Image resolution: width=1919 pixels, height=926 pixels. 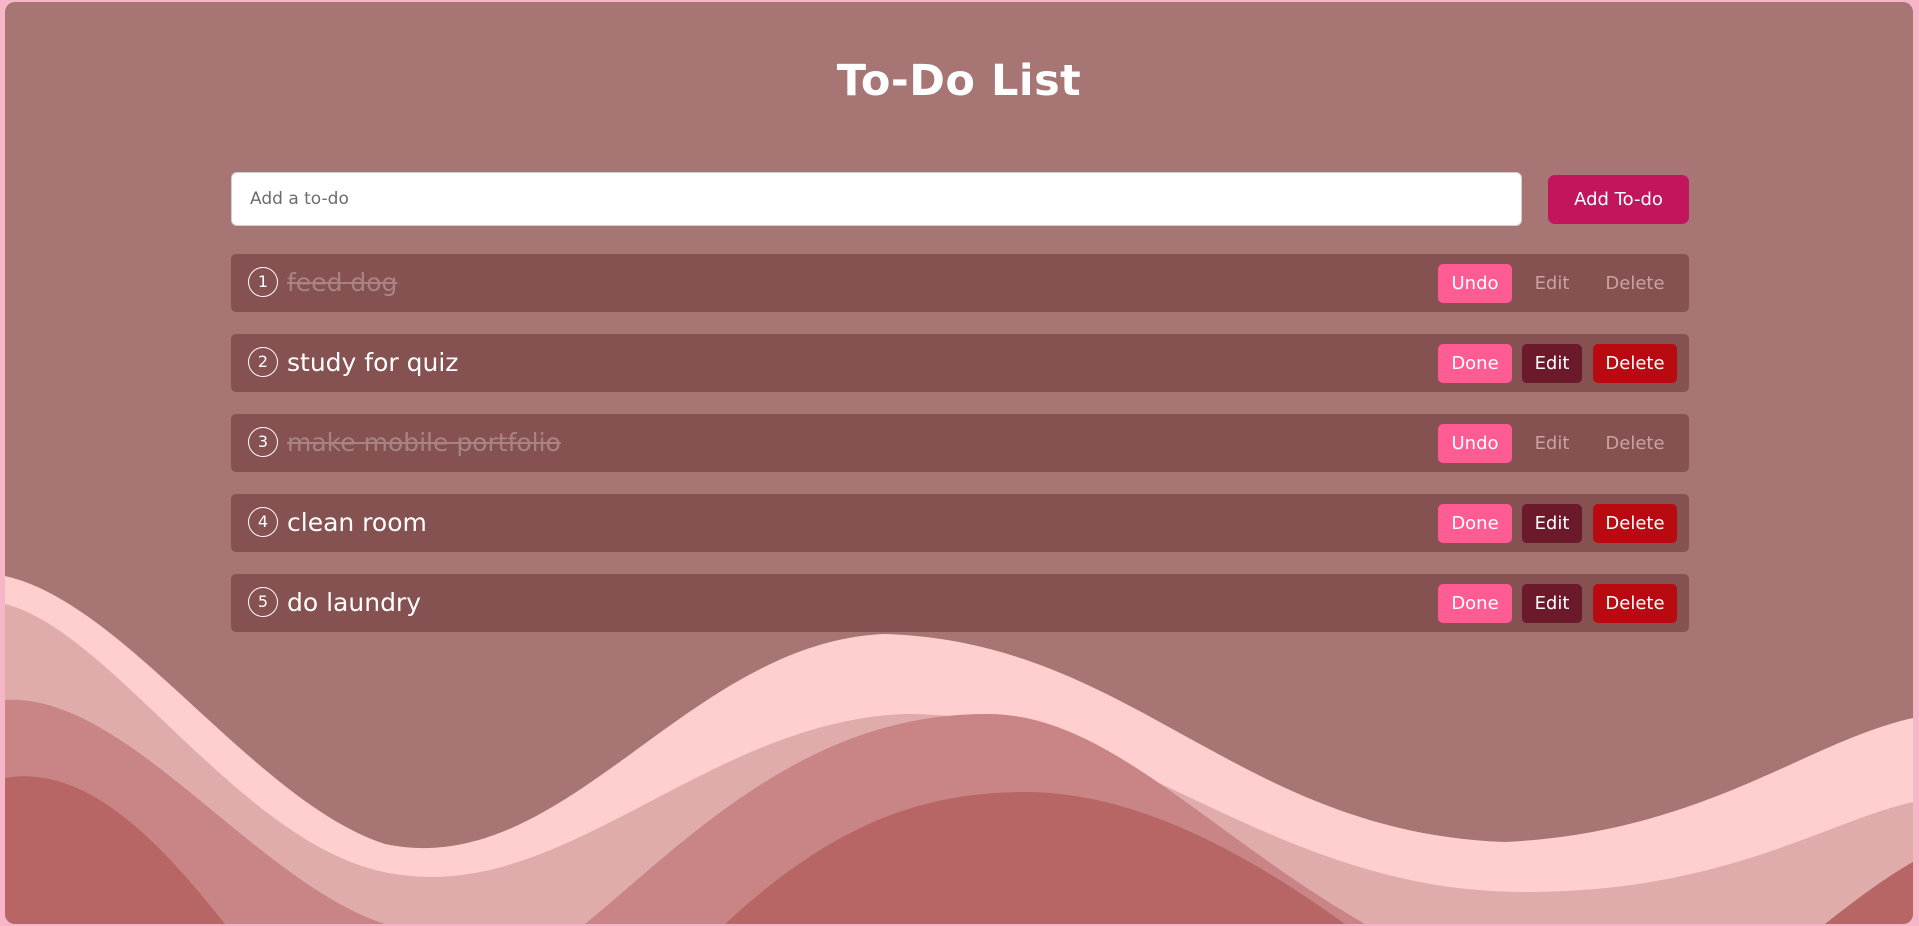 What do you see at coordinates (263, 522) in the screenshot?
I see `todo-number: 4` at bounding box center [263, 522].